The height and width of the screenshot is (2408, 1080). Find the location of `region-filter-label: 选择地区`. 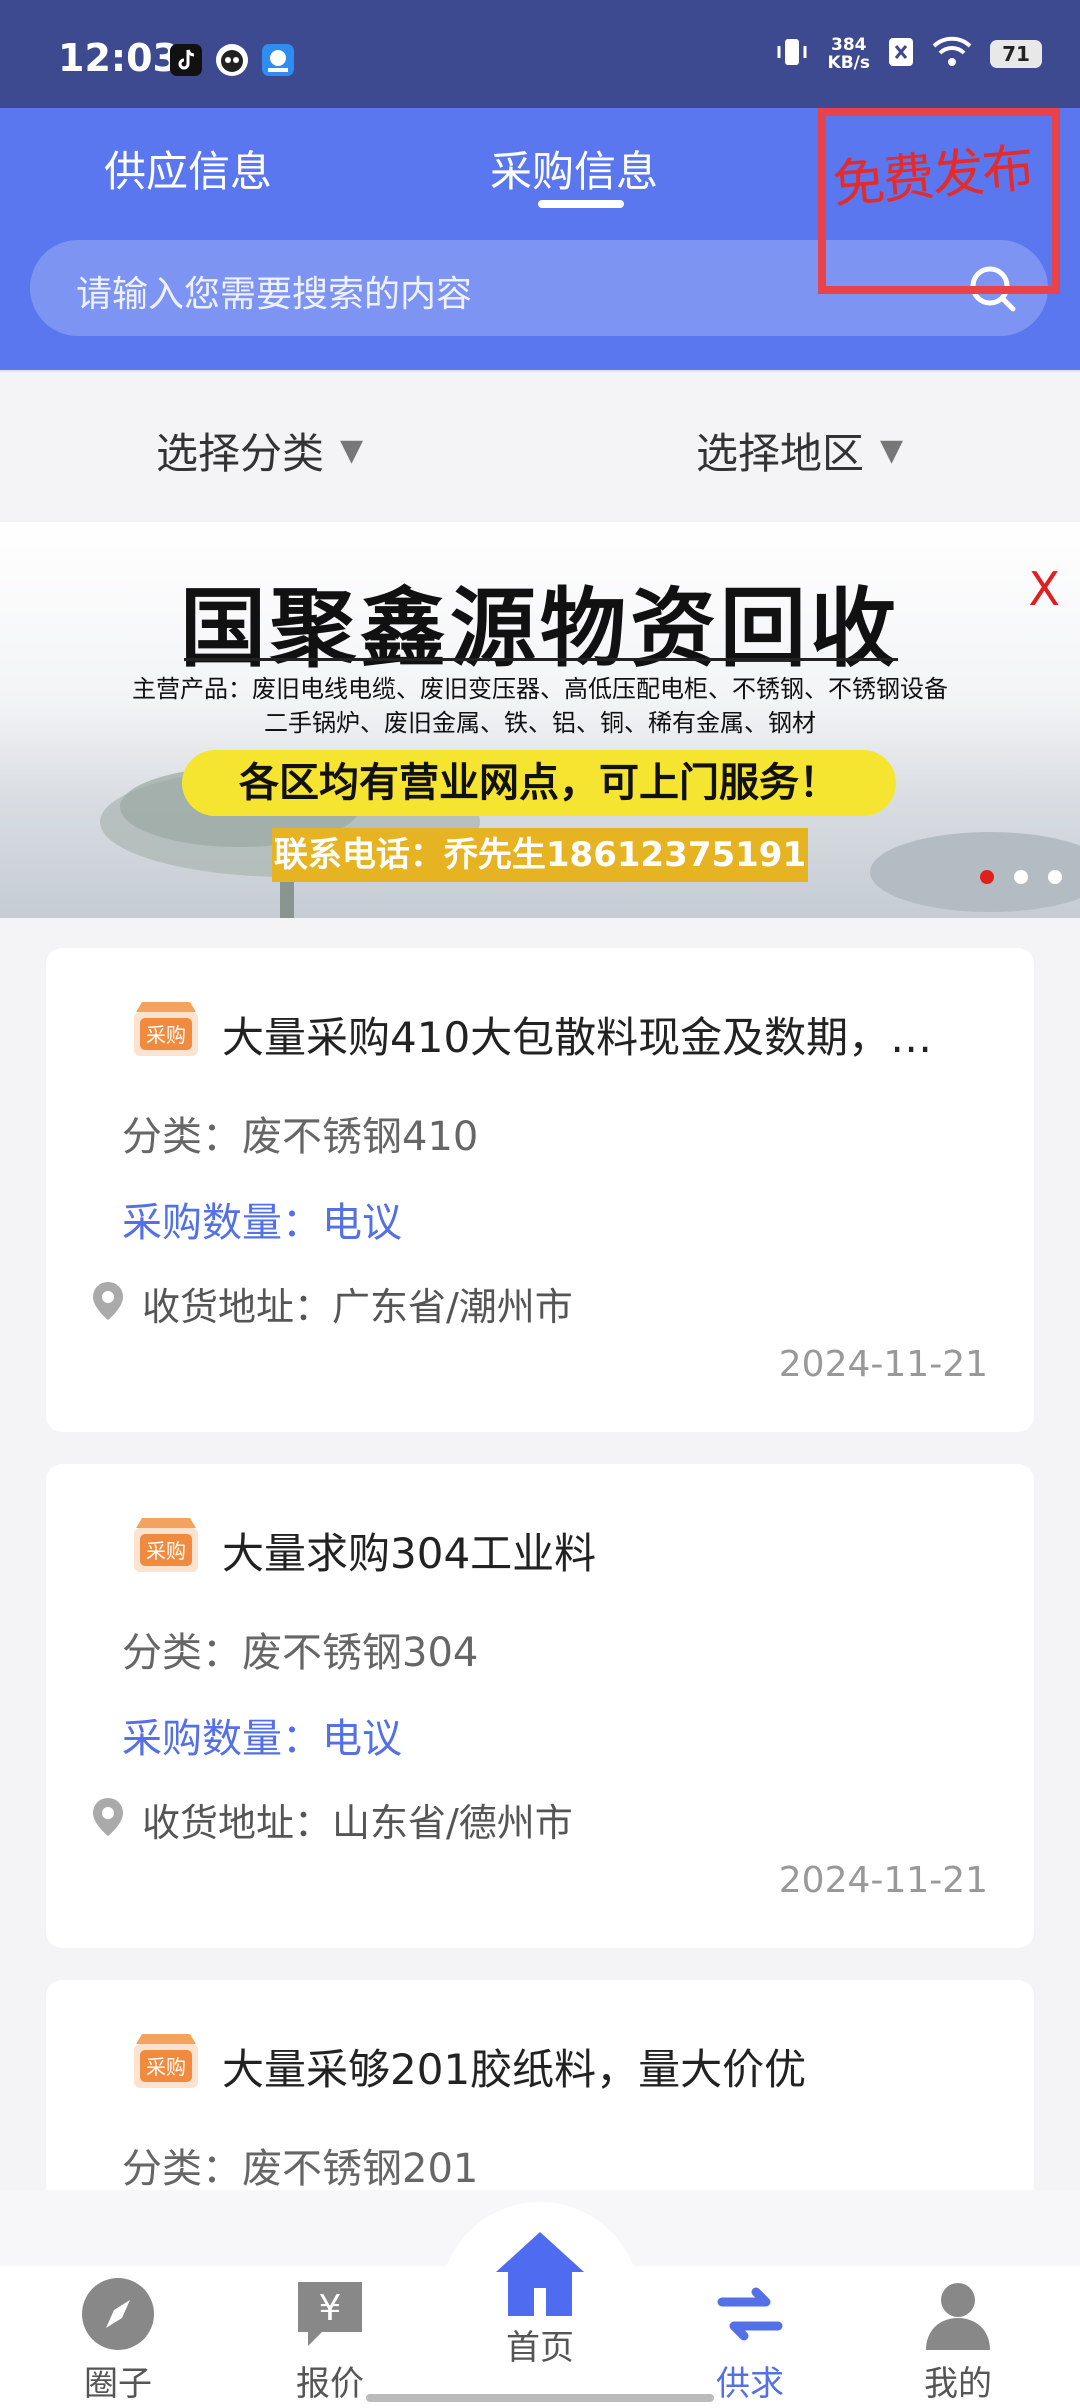

region-filter-label: 选择地区 is located at coordinates (780, 453).